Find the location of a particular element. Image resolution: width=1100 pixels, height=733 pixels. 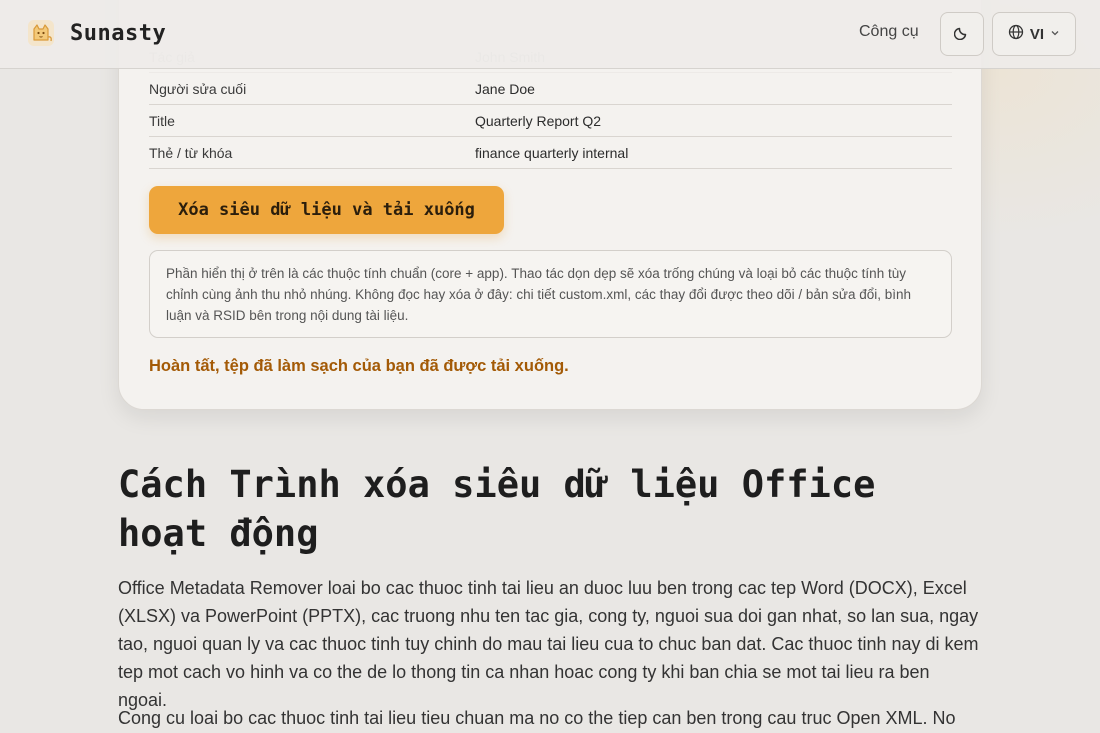

moon-icon is located at coordinates (961, 34).